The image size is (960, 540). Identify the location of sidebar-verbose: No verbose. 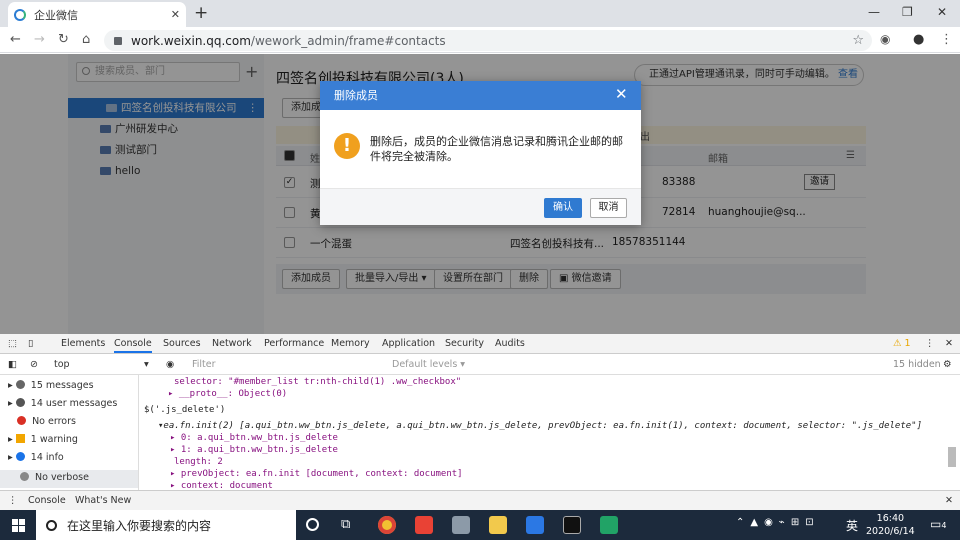
(69, 479).